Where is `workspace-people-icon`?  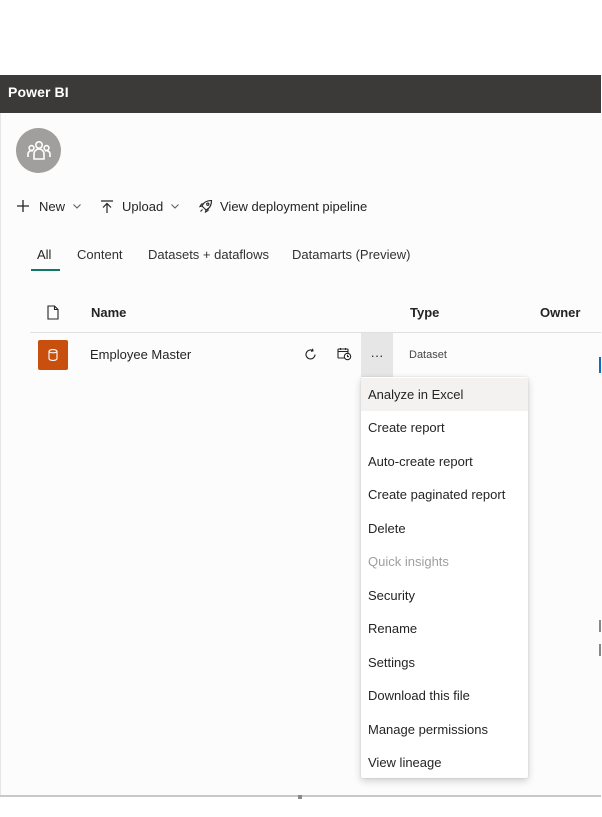
workspace-people-icon is located at coordinates (38, 150).